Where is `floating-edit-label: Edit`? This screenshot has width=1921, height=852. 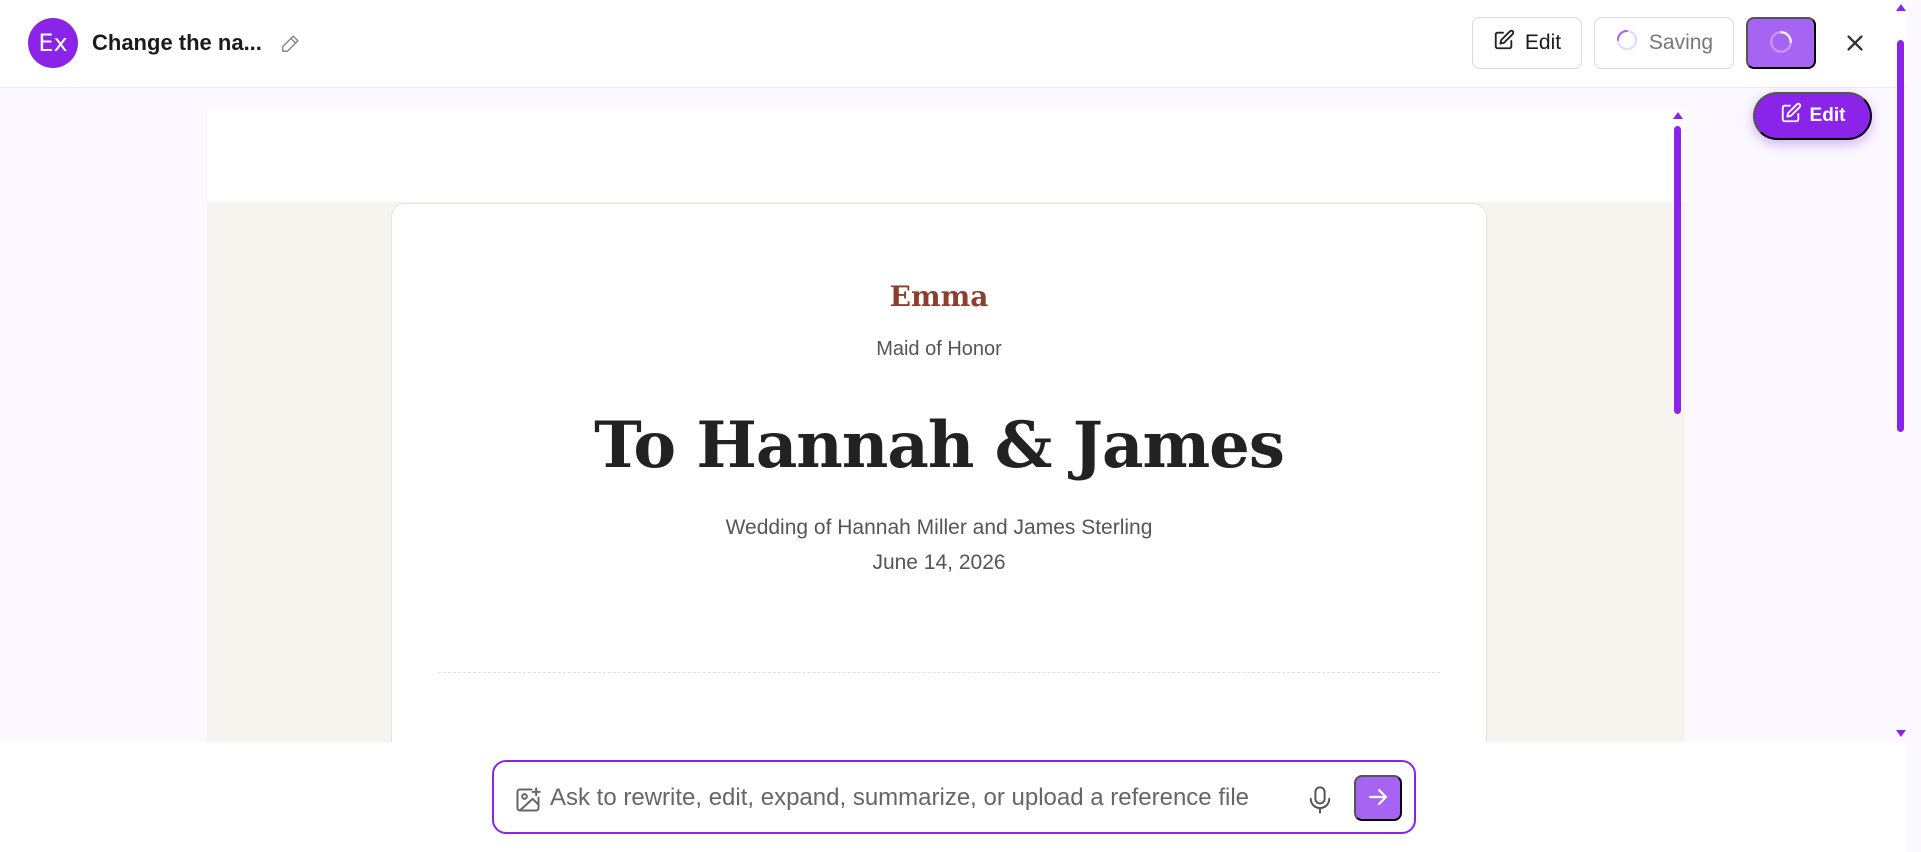
floating-edit-label: Edit is located at coordinates (1827, 115).